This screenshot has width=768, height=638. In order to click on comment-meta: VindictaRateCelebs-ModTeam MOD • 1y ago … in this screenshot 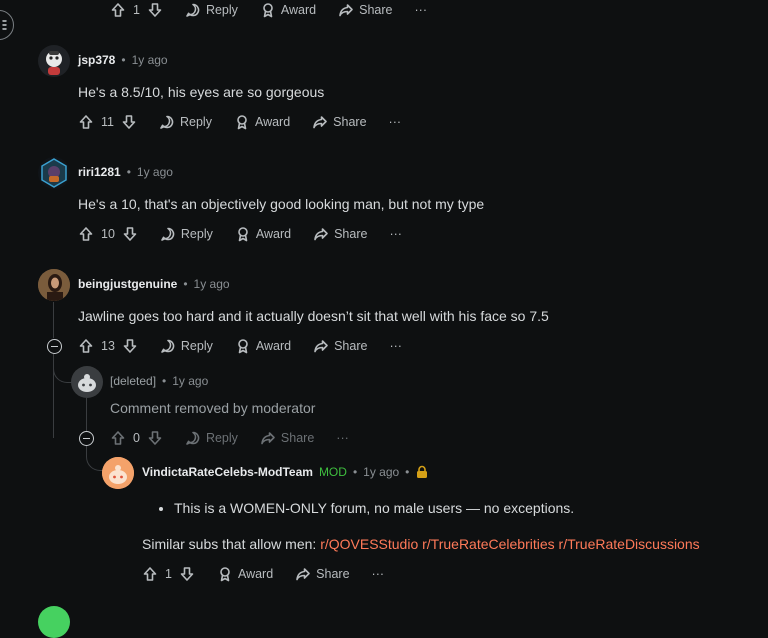, I will do `click(285, 472)`.